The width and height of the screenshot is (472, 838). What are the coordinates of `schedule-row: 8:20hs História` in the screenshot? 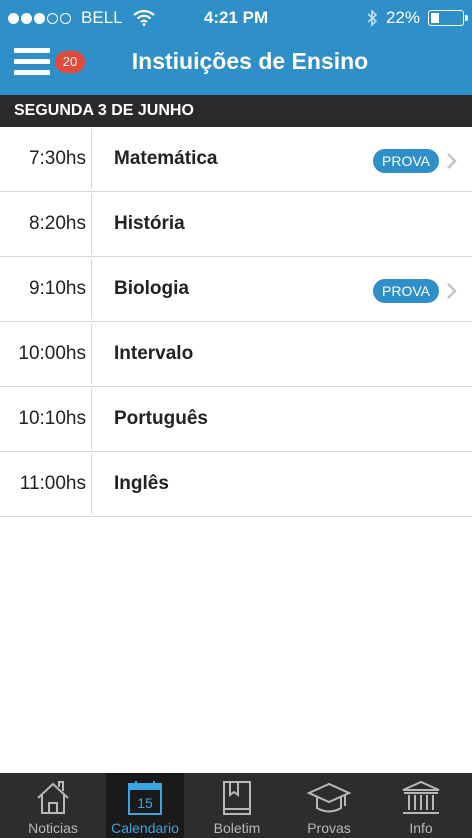 It's located at (236, 224).